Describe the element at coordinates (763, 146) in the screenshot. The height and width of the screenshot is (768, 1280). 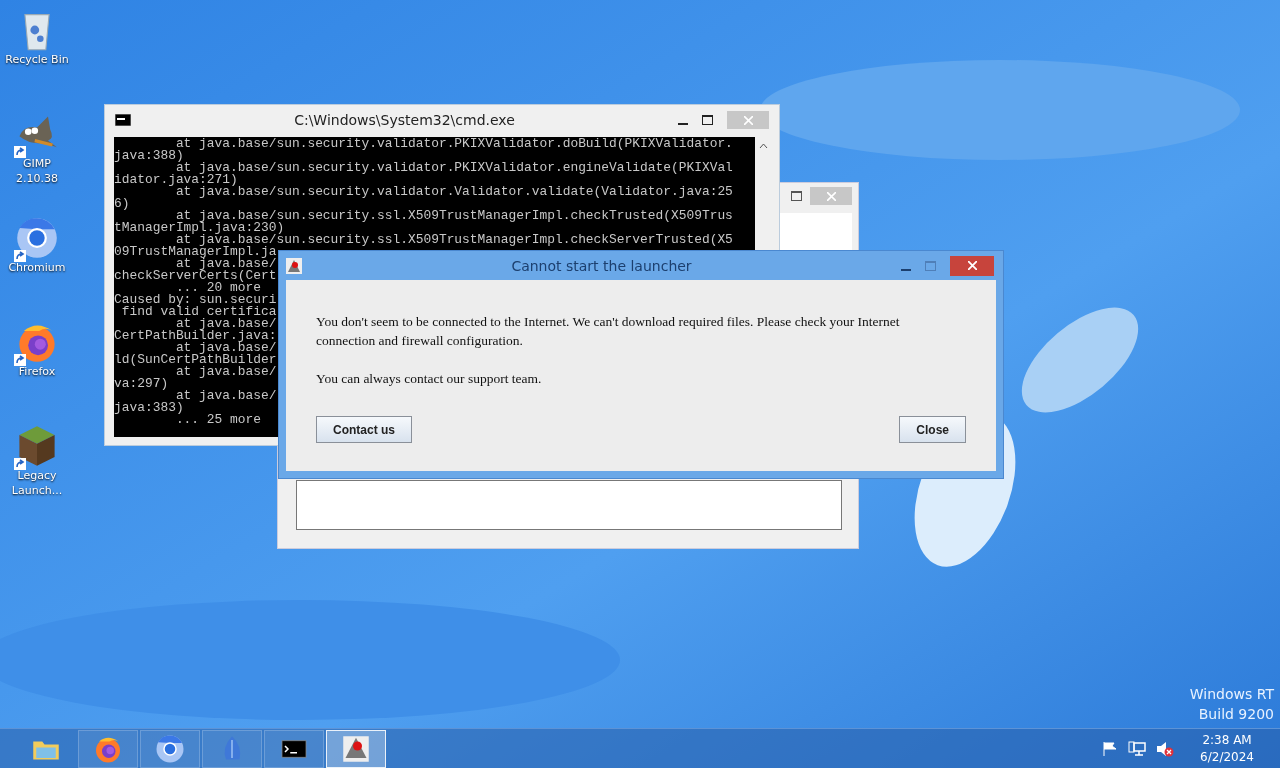
I see `scroll-up-icon` at that location.